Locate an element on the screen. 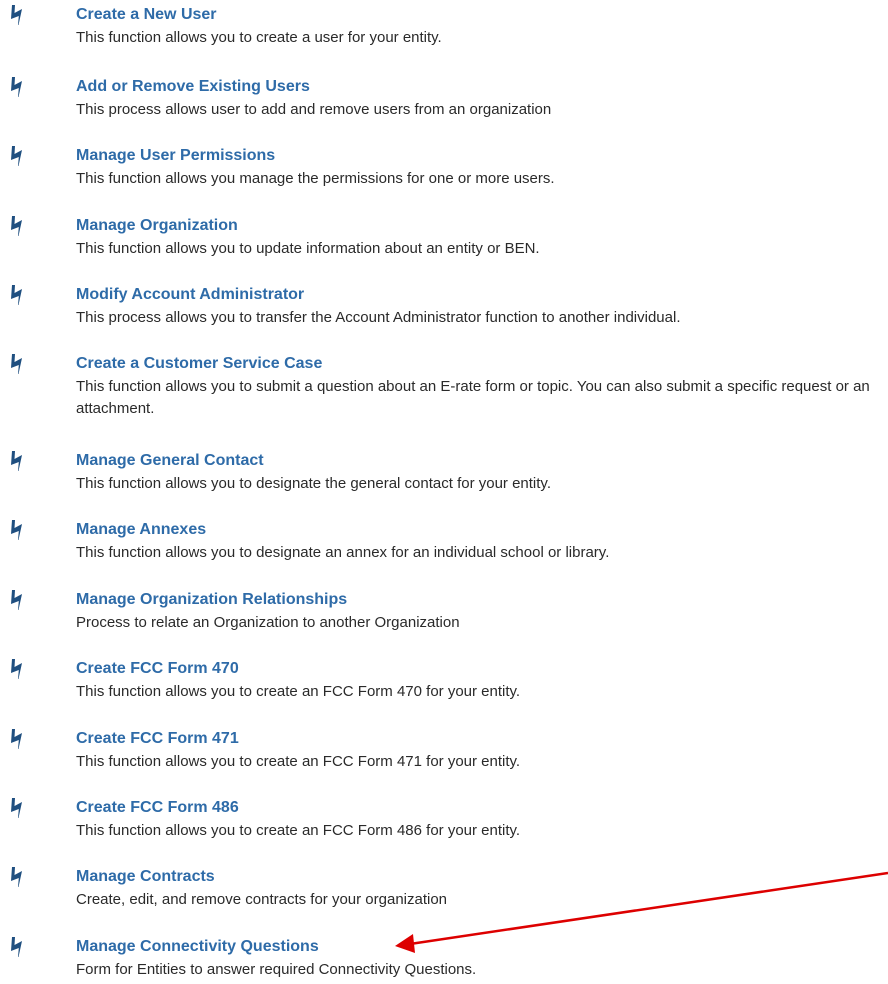 The width and height of the screenshot is (888, 984). create-fcc-form-486-link: Create FCC Form 486 is located at coordinates (157, 808).